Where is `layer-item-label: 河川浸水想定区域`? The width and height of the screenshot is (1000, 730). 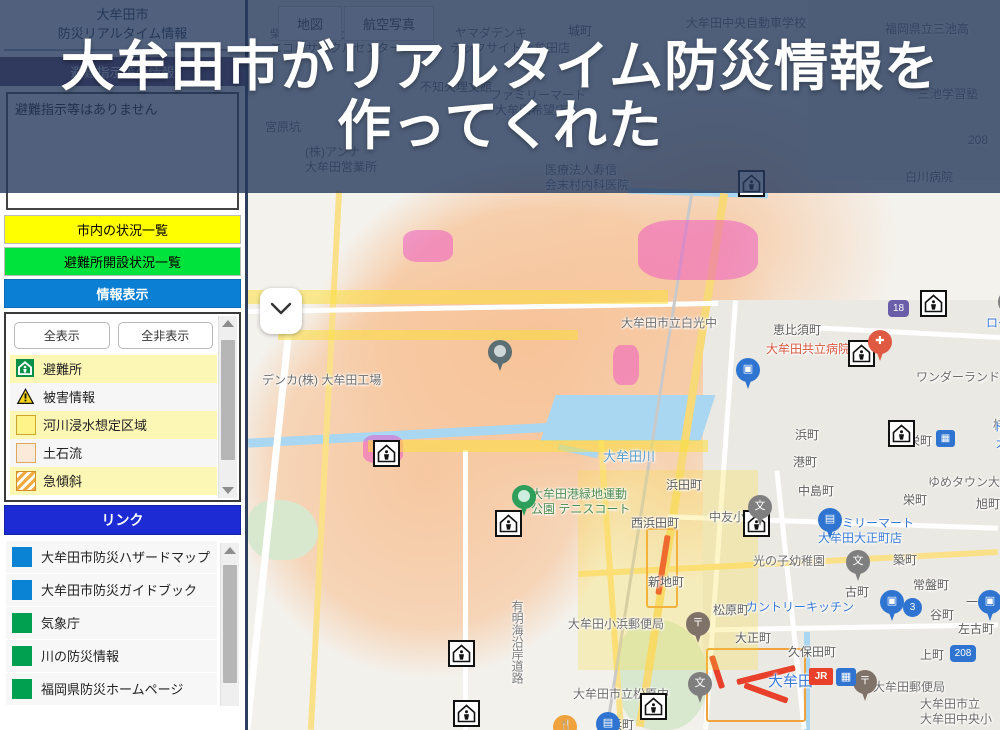
layer-item-label: 河川浸水想定区域 is located at coordinates (95, 426).